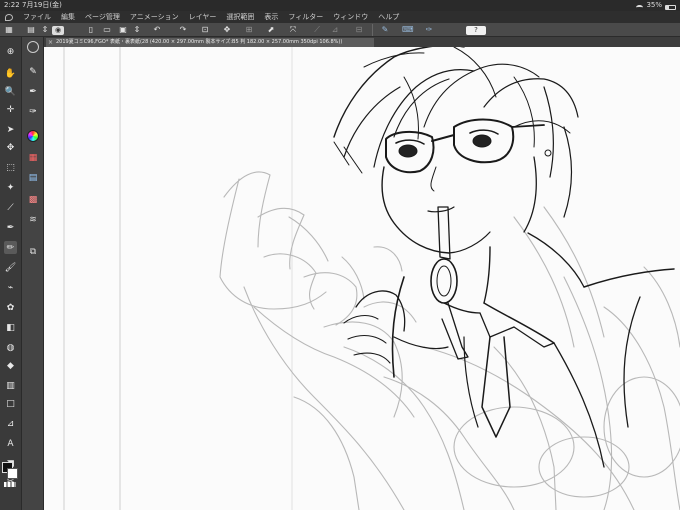 This screenshot has height=510, width=680. What do you see at coordinates (227, 30) in the screenshot?
I see `transform-icon: ✥` at bounding box center [227, 30].